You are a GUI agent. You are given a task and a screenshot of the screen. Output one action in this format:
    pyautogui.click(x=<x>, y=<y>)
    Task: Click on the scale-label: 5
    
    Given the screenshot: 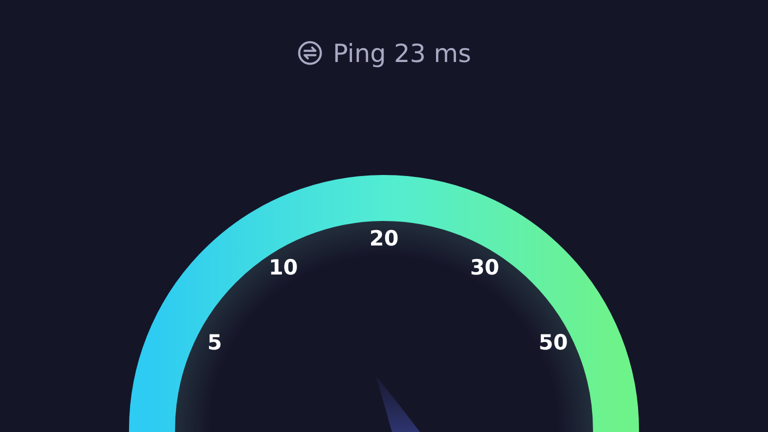 What is the action you would take?
    pyautogui.click(x=214, y=342)
    